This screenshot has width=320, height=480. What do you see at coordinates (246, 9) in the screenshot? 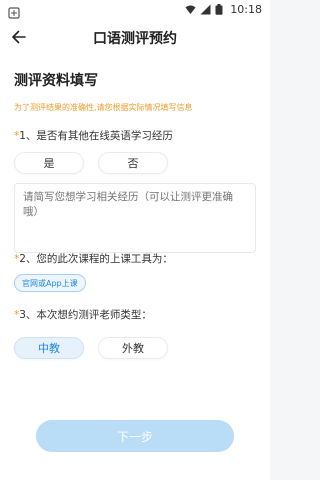
I see `status-time: 10:18` at bounding box center [246, 9].